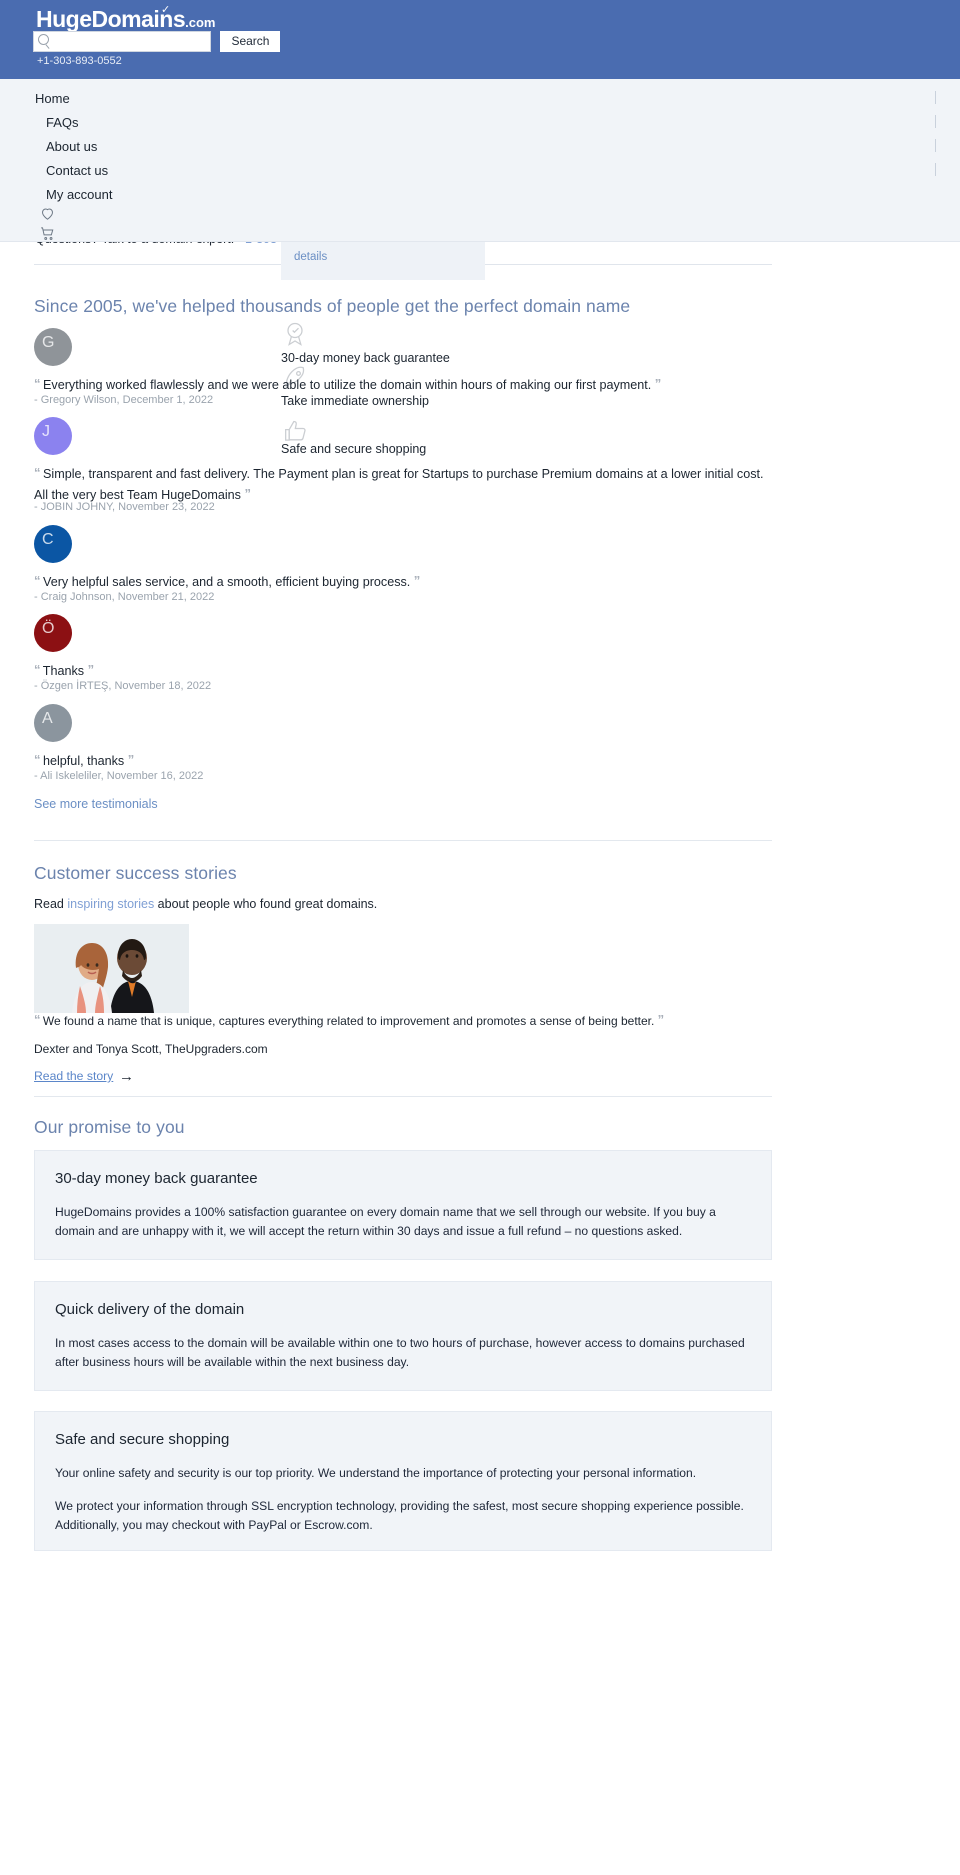  Describe the element at coordinates (73, 1076) in the screenshot. I see `read-the-story-link: Read the story` at that location.